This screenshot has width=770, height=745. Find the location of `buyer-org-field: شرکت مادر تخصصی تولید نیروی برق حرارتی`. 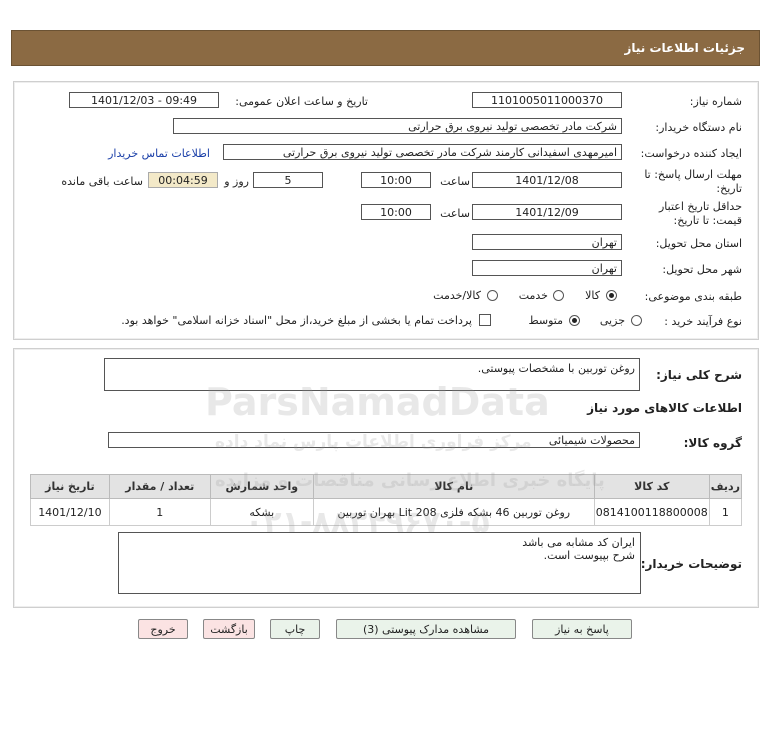

buyer-org-field: شرکت مادر تخصصی تولید نیروی برق حرارتی is located at coordinates (397, 126).